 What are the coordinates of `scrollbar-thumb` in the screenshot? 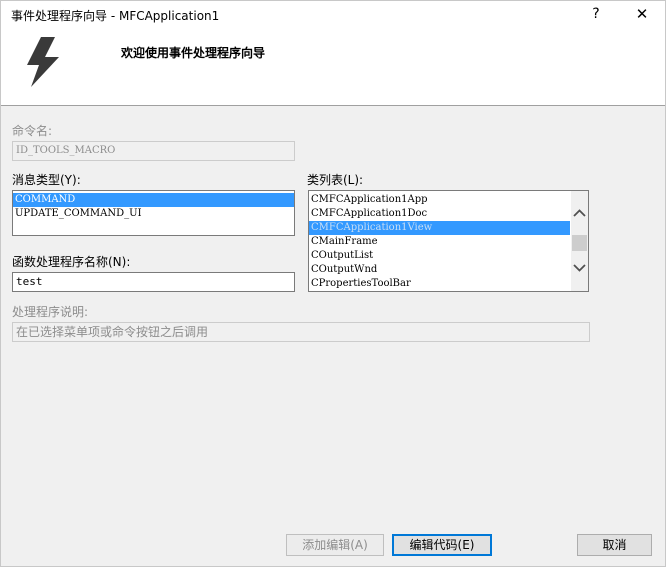 It's located at (579, 243).